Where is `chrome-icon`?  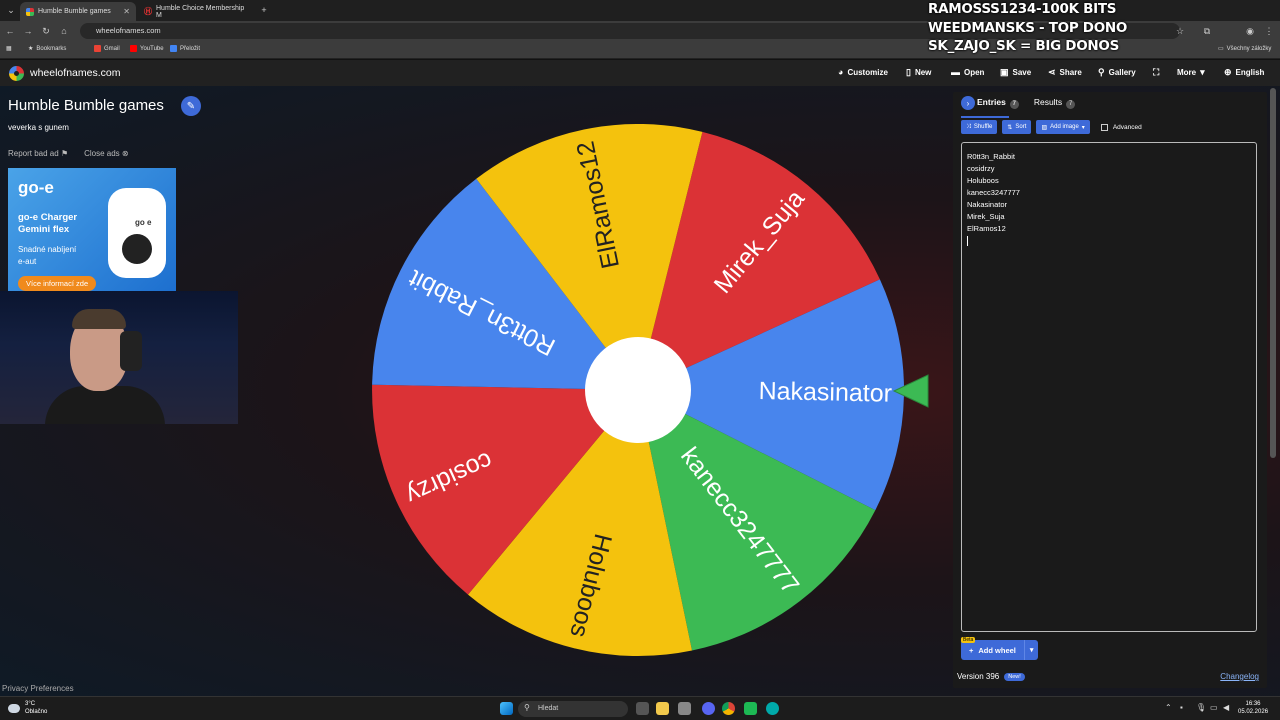
chrome-icon is located at coordinates (728, 708).